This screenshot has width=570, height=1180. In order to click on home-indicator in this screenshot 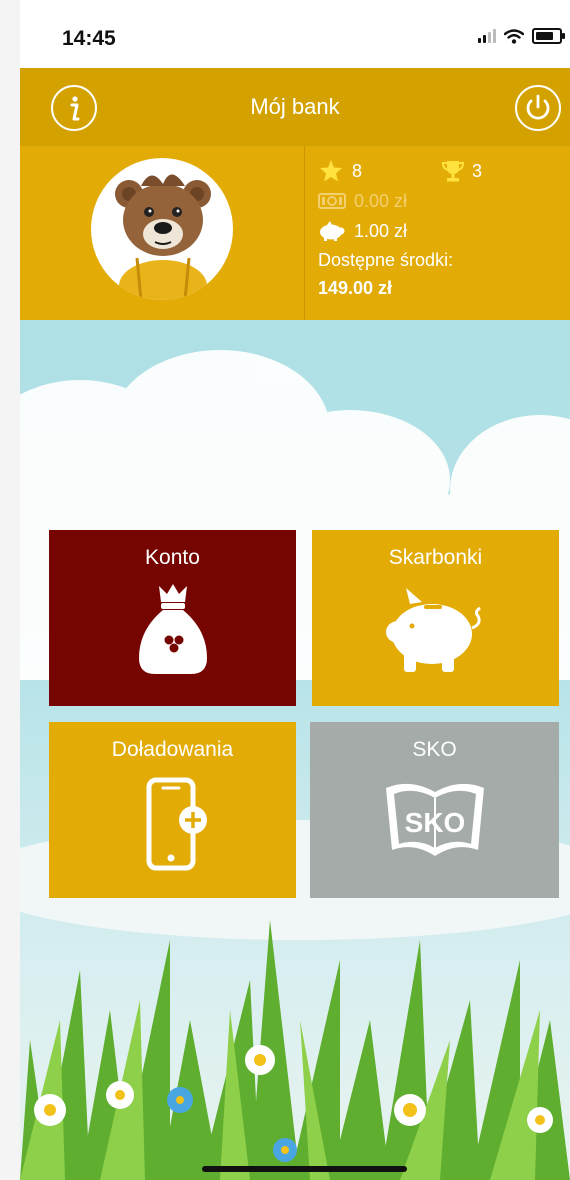, I will do `click(304, 1169)`.